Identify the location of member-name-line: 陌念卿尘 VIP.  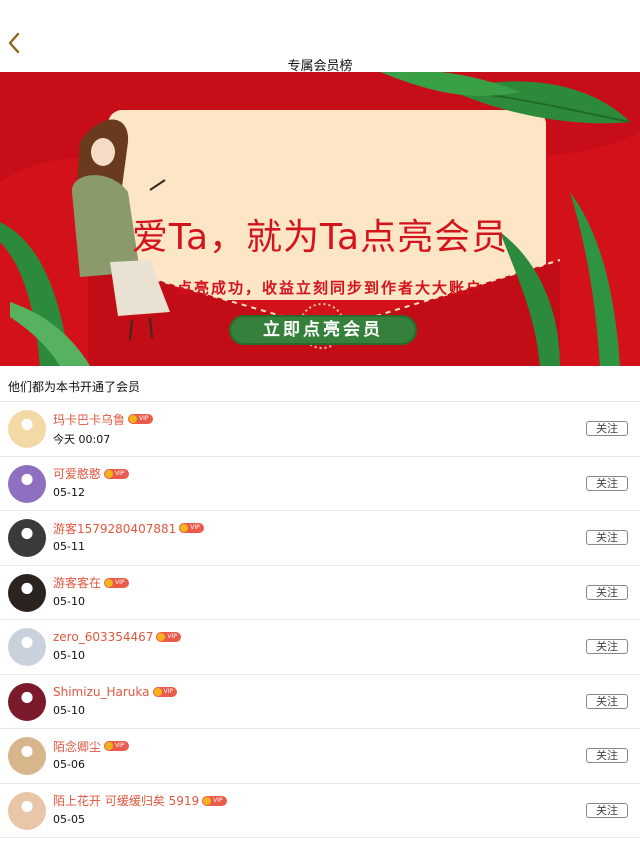
(91, 746).